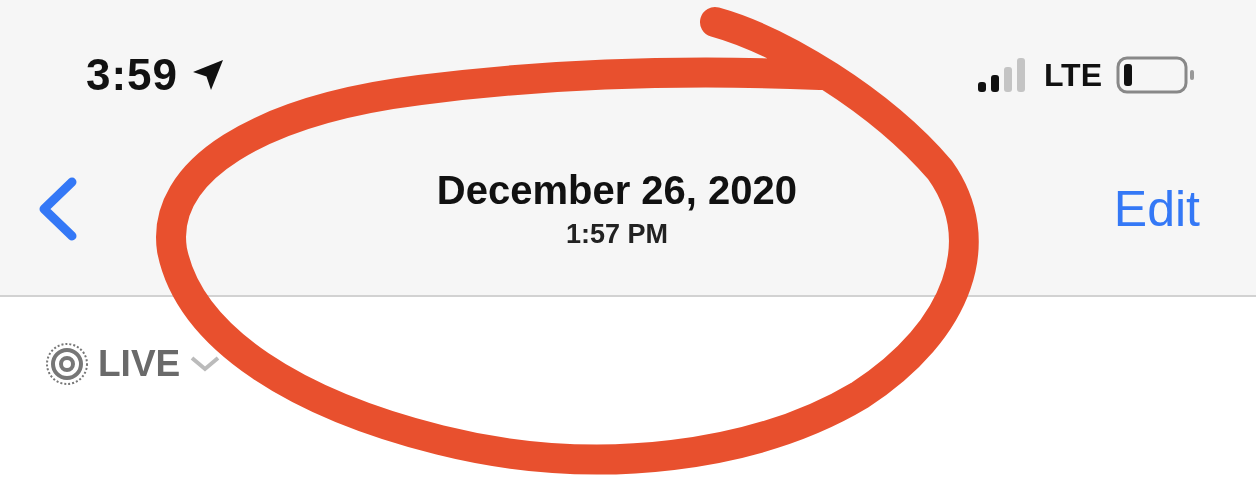 This screenshot has height=479, width=1256. What do you see at coordinates (617, 190) in the screenshot?
I see `nav-title: December 26, 2020` at bounding box center [617, 190].